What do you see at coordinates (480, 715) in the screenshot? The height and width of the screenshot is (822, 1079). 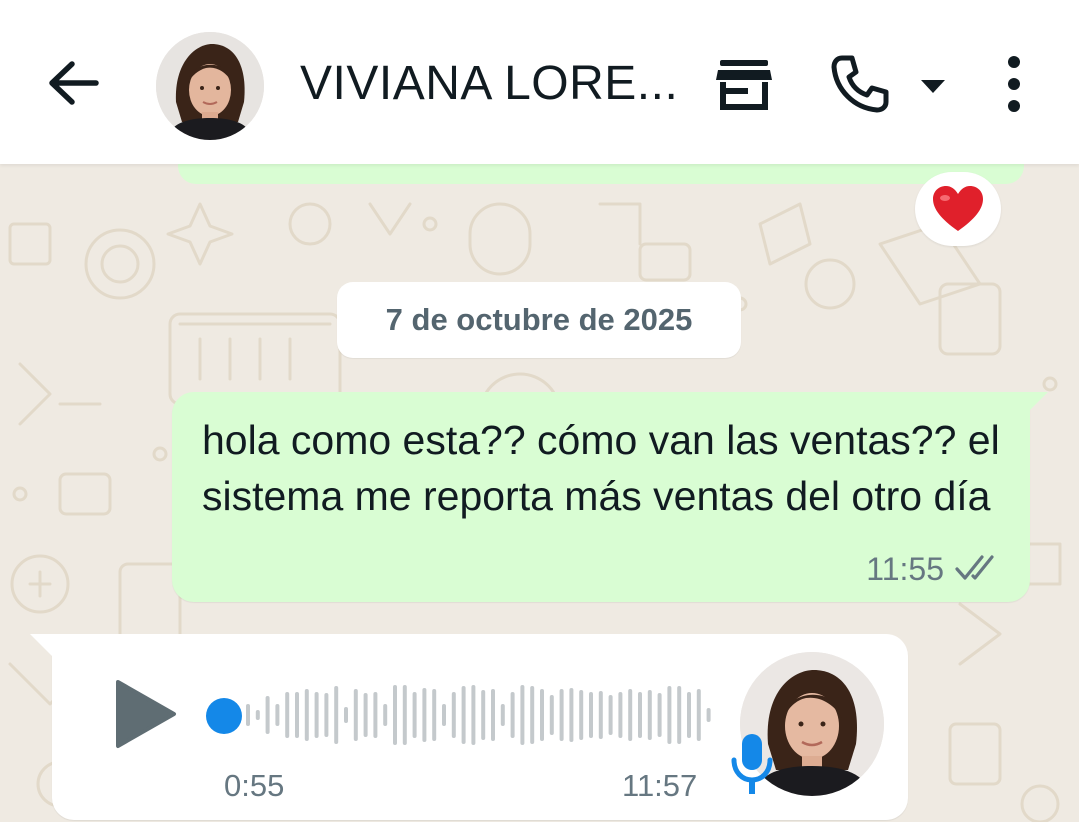 I see `waveform` at bounding box center [480, 715].